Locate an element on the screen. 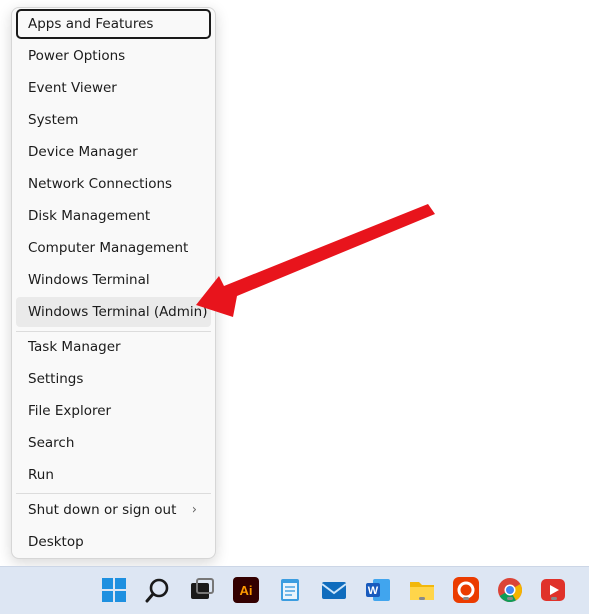 The height and width of the screenshot is (614, 589). media-player-icon is located at coordinates (554, 590).